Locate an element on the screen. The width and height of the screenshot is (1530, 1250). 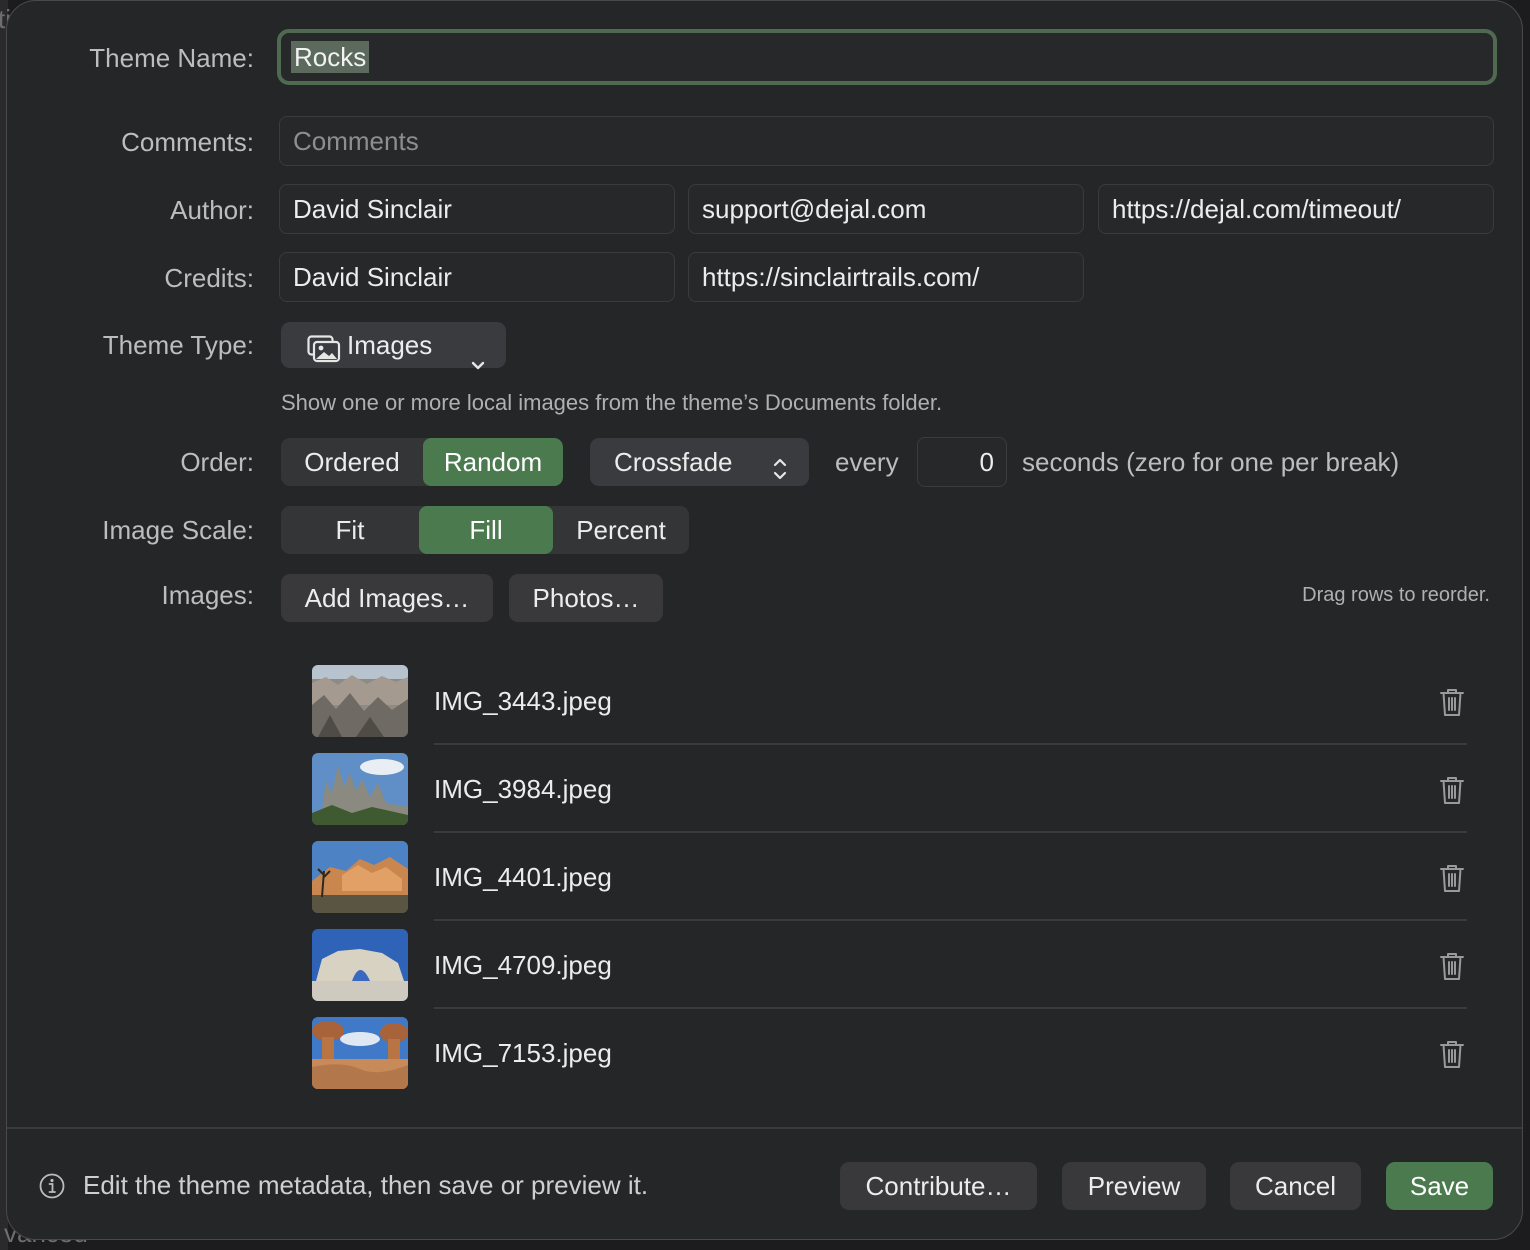
drag-hint: Drag rows to reorder. is located at coordinates (1396, 595).